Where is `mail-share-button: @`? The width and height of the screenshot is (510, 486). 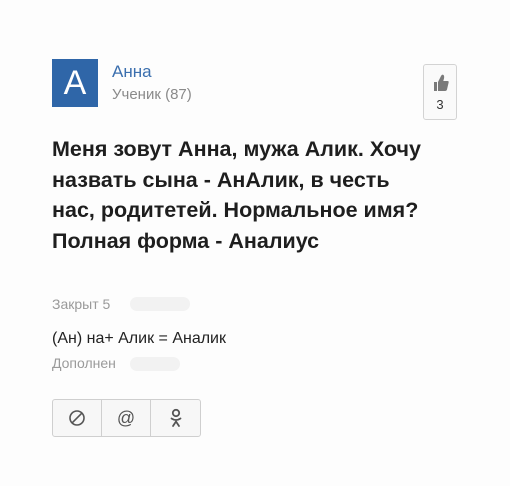
mail-share-button: @ is located at coordinates (126, 418).